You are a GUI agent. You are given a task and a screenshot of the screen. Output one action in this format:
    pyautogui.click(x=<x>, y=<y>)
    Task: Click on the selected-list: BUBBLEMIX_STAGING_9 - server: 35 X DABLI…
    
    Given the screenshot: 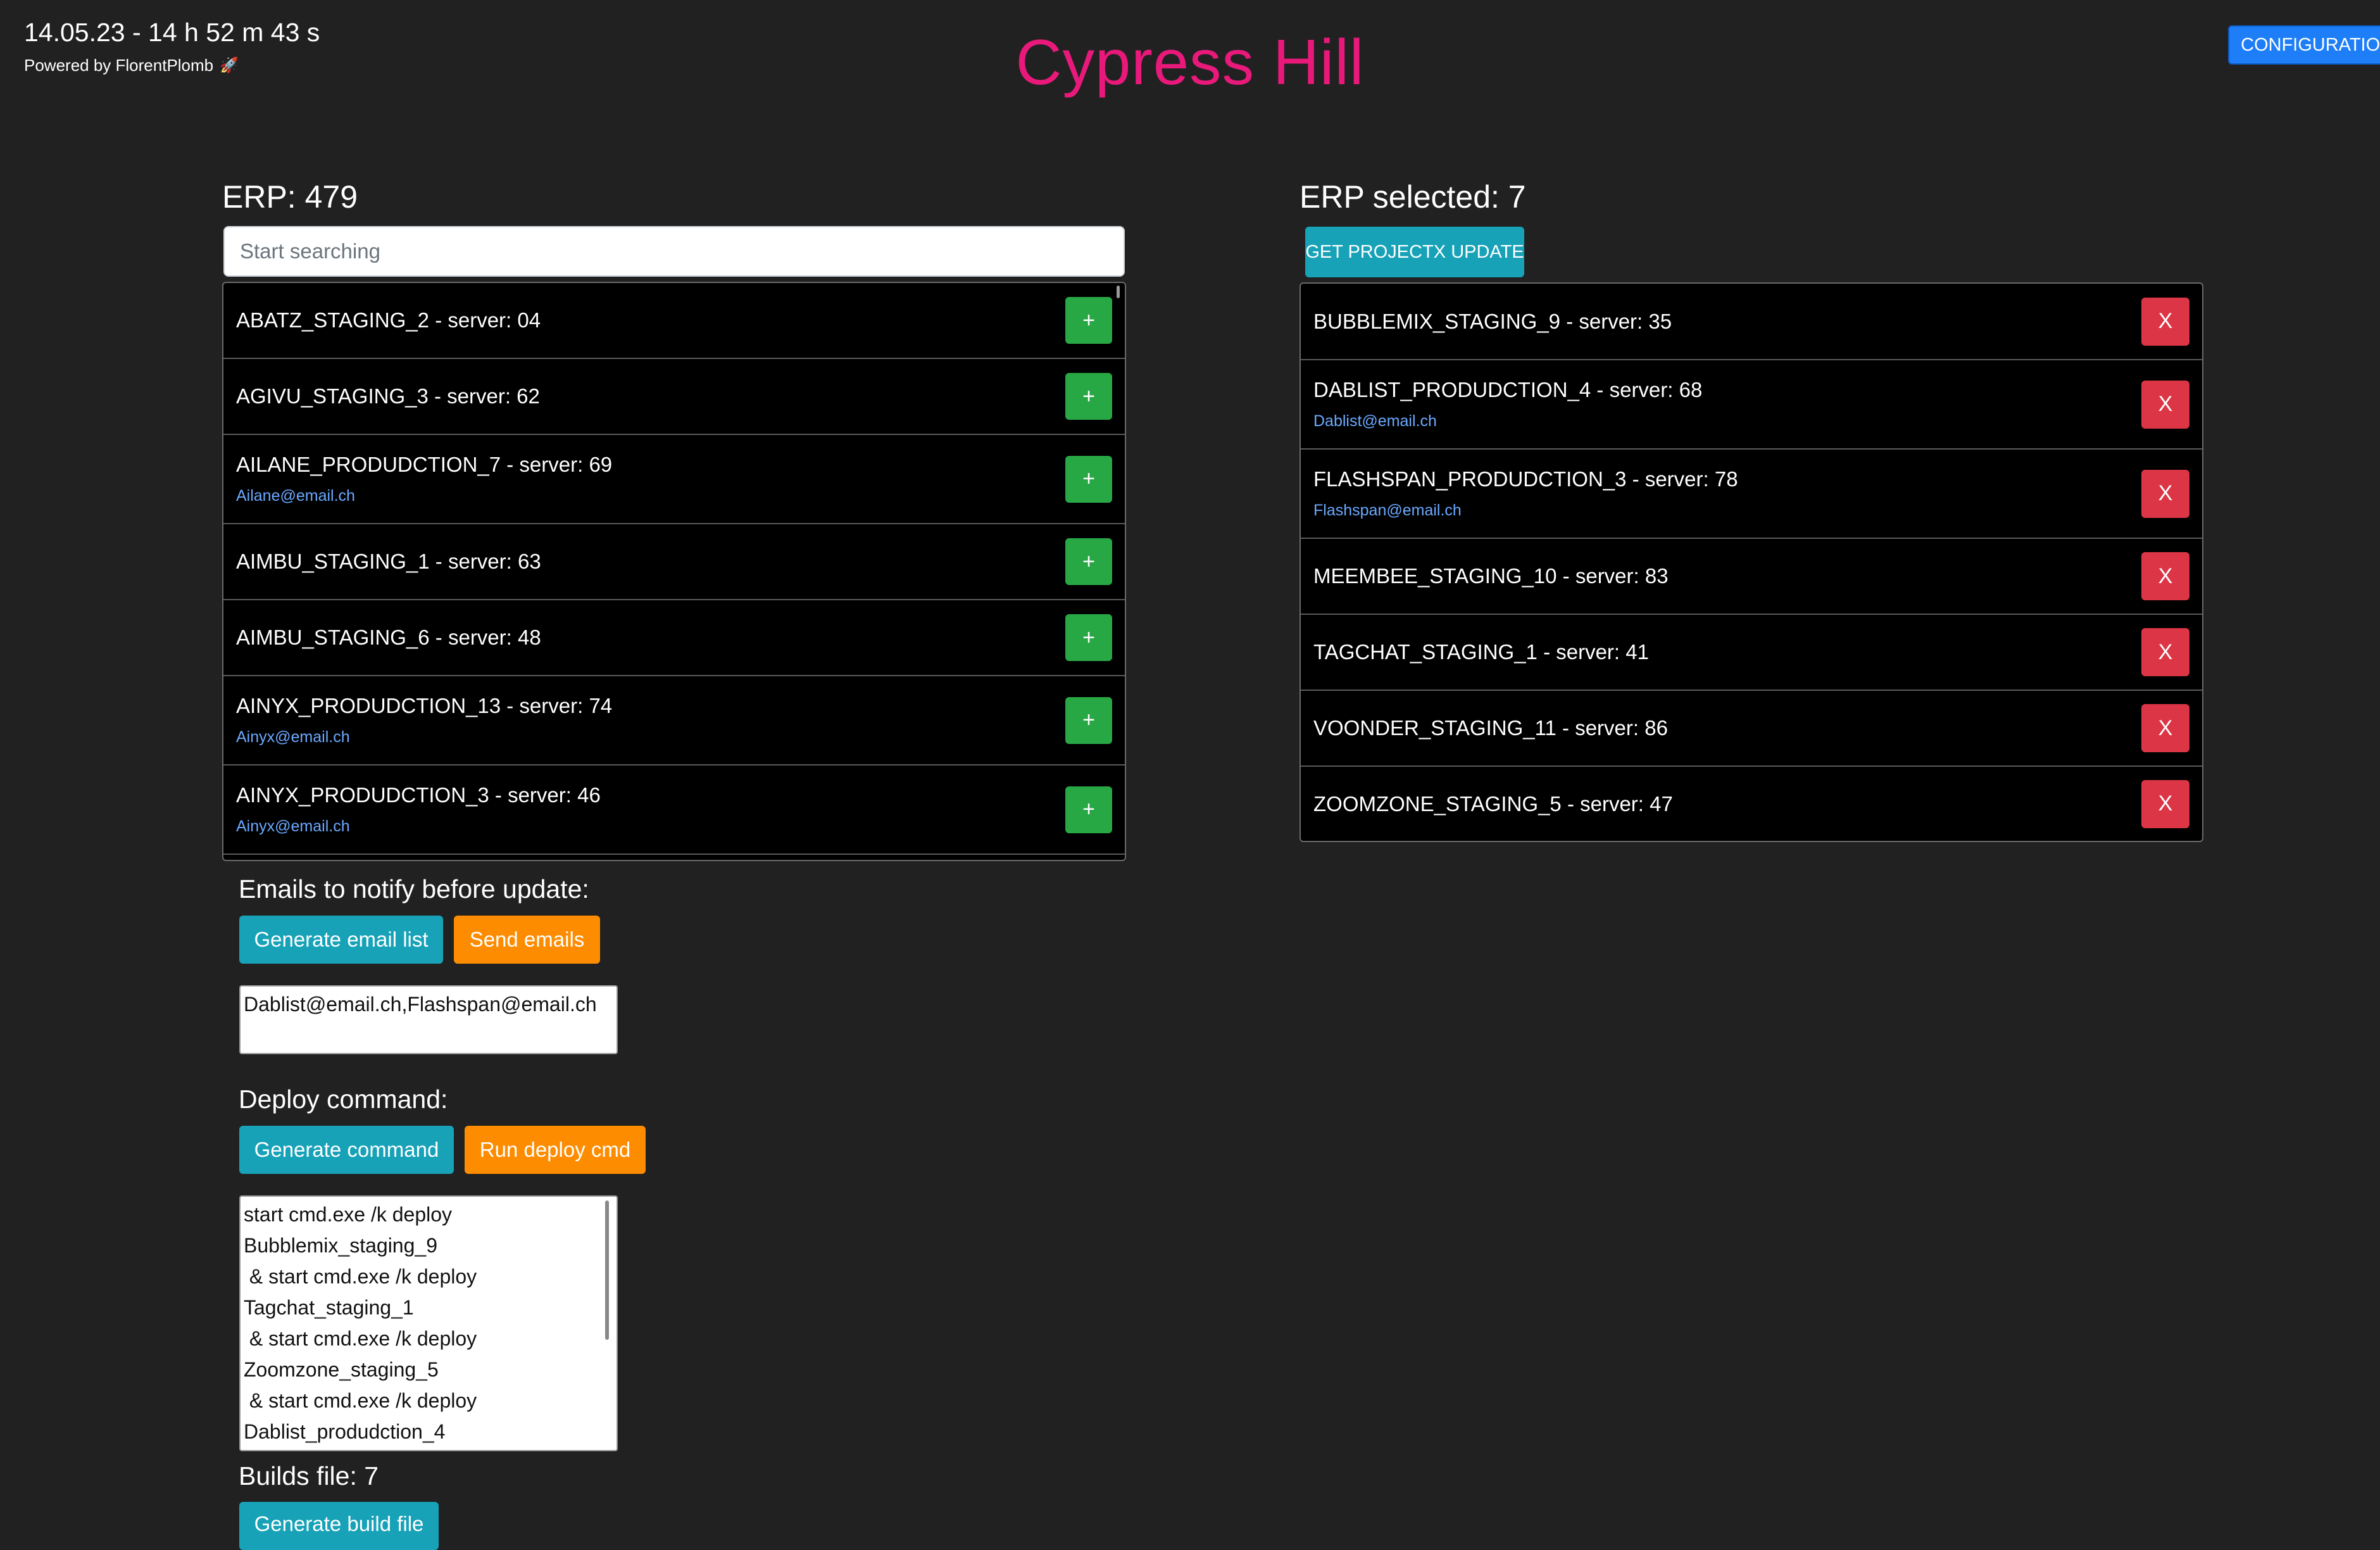 What is the action you would take?
    pyautogui.click(x=1751, y=562)
    